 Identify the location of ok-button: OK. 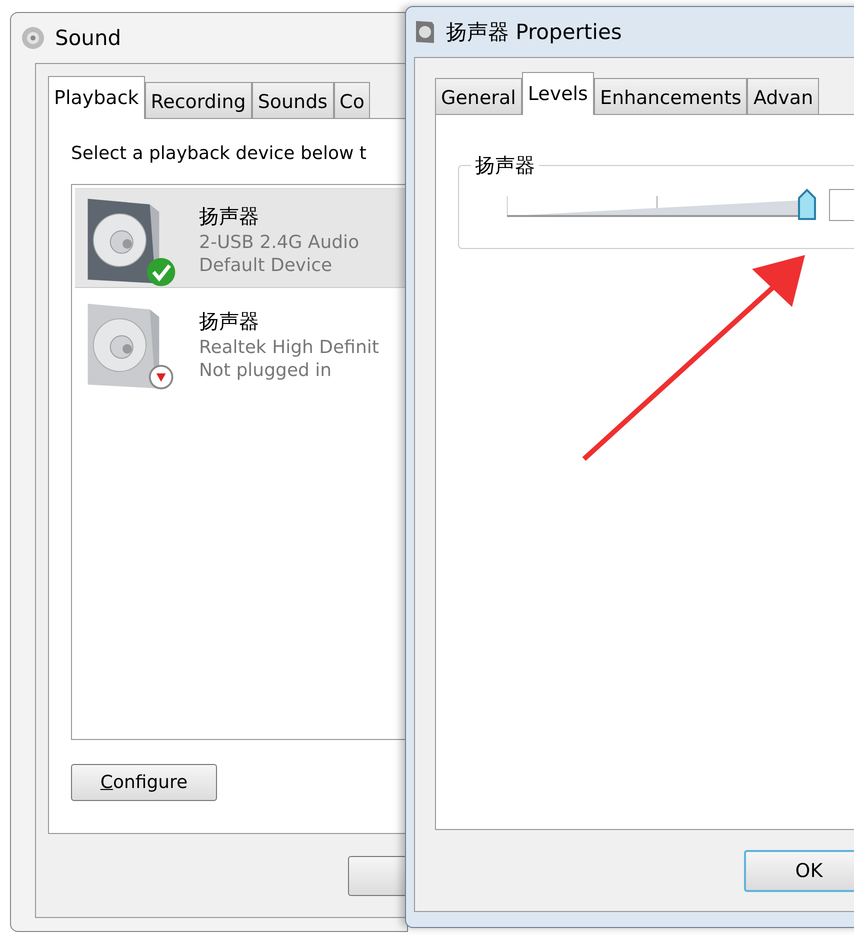
(799, 871).